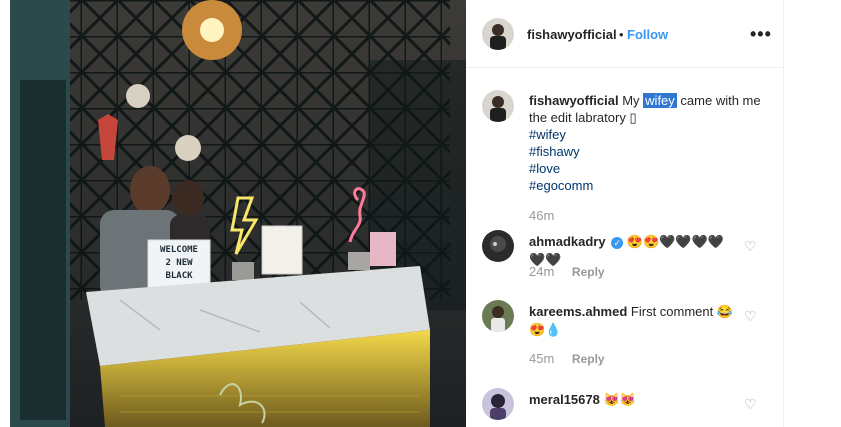  What do you see at coordinates (541, 271) in the screenshot?
I see `comment-timestamp: 24m` at bounding box center [541, 271].